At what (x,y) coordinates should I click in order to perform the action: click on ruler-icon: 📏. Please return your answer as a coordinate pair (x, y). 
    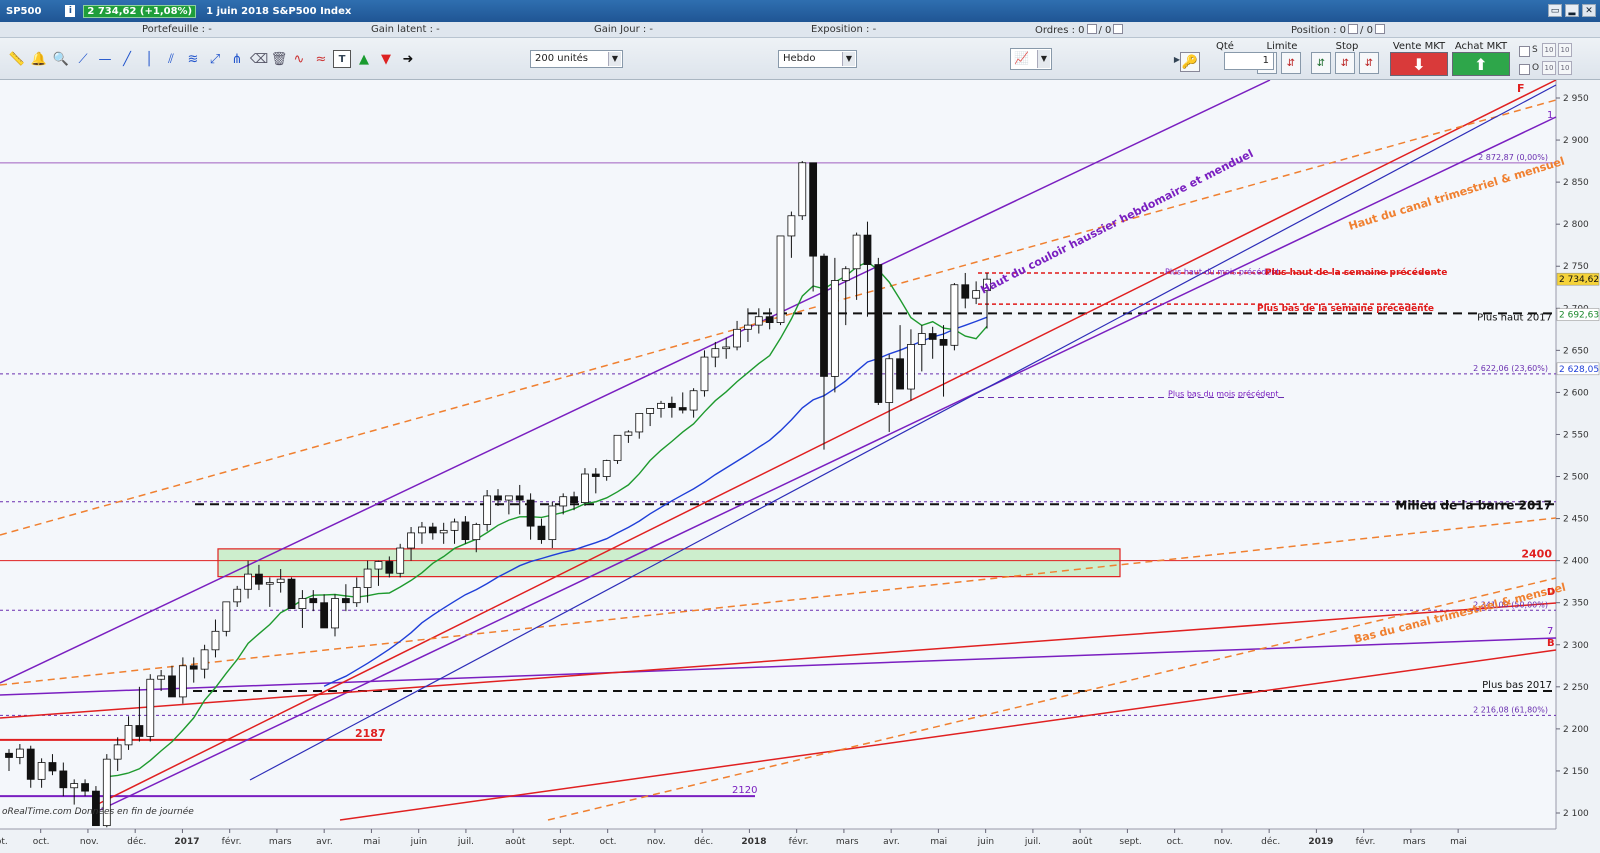
    Looking at the image, I should click on (17, 59).